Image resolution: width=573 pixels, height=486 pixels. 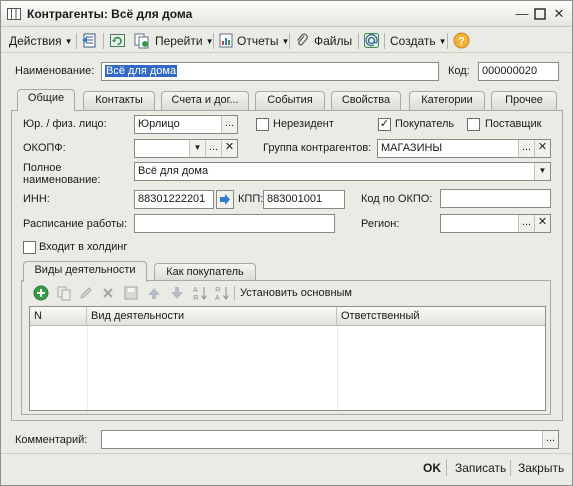 What do you see at coordinates (397, 199) in the screenshot?
I see `okpo-label: Код по ОКПО:` at bounding box center [397, 199].